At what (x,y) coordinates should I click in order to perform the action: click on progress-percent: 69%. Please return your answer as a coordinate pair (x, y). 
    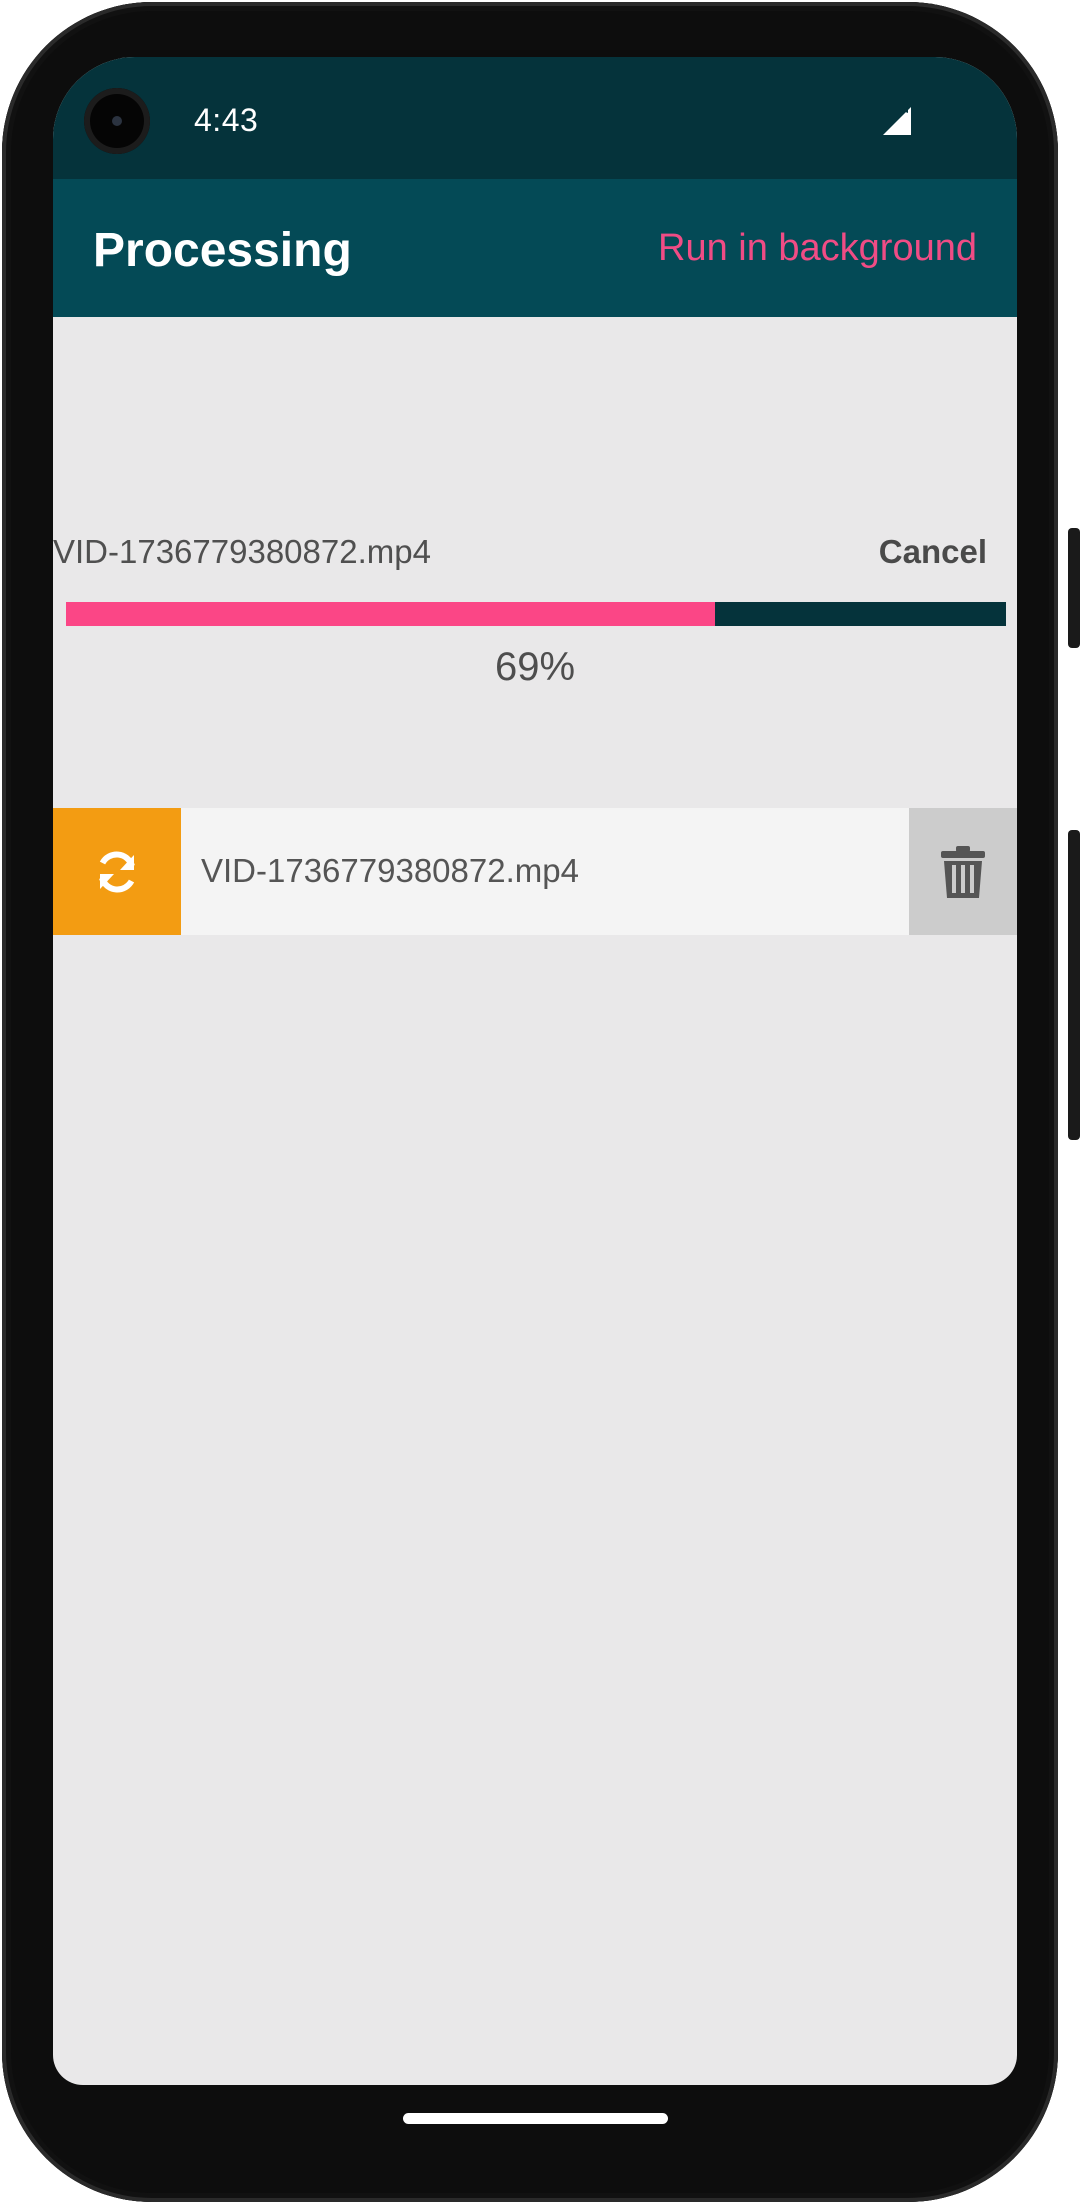
    Looking at the image, I should click on (535, 667).